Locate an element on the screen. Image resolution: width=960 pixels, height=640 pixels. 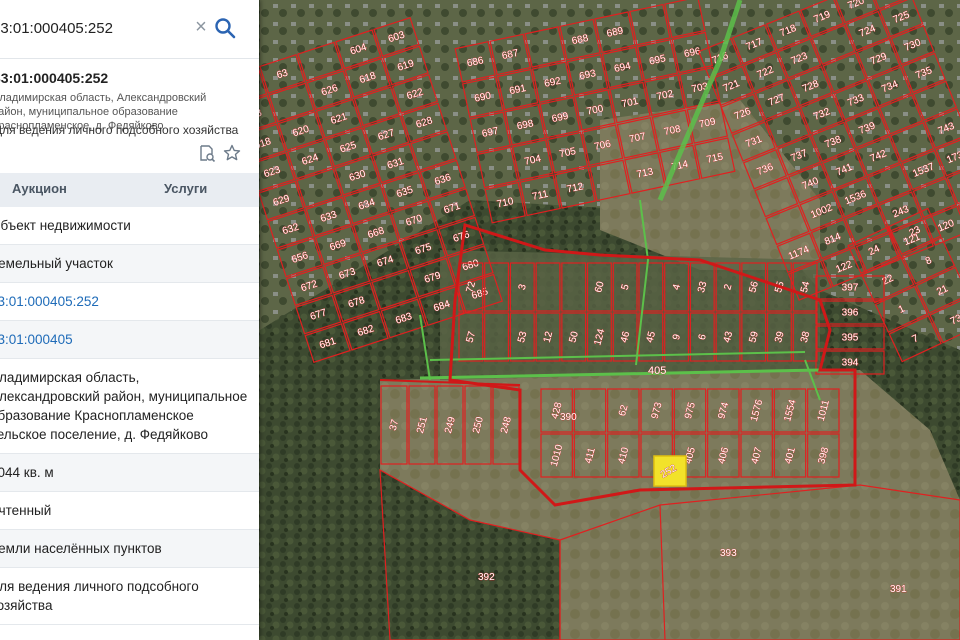
info-row: Учтенный is located at coordinates (129, 511).